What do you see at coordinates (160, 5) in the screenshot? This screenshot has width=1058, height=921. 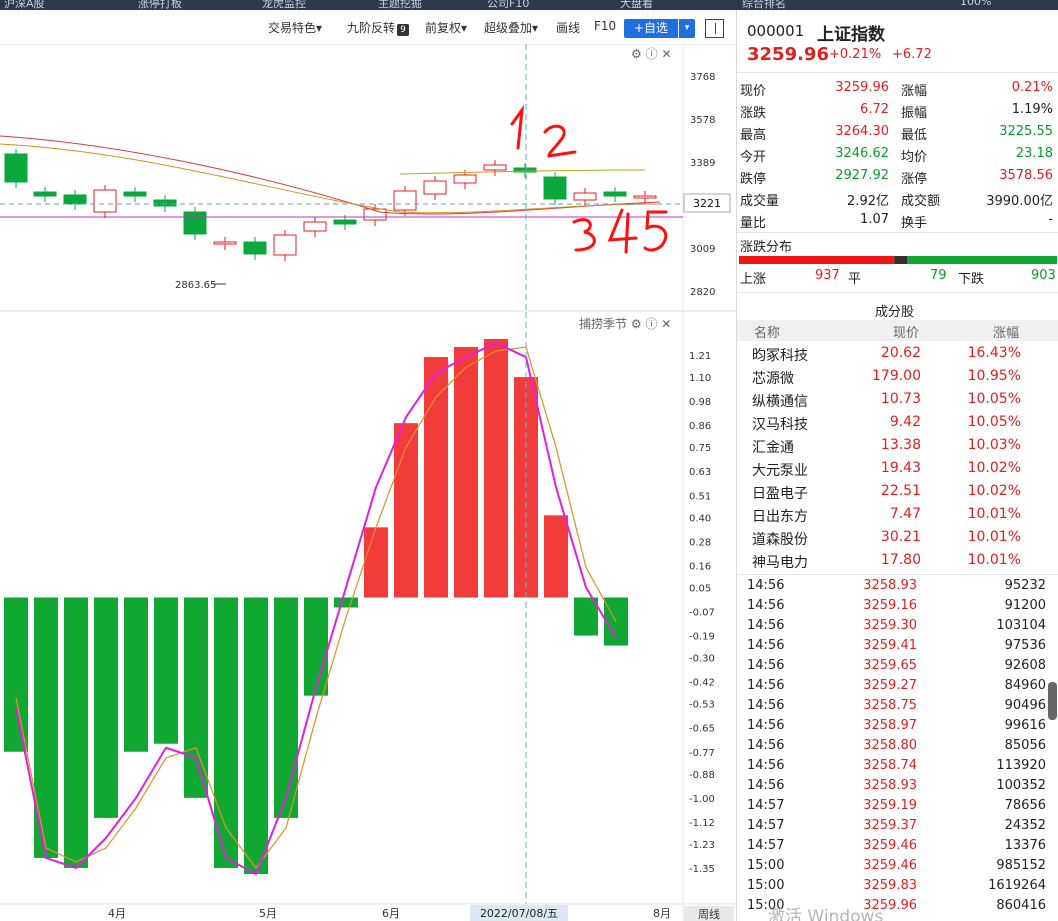 I see `nav-item: 涨停打板` at bounding box center [160, 5].